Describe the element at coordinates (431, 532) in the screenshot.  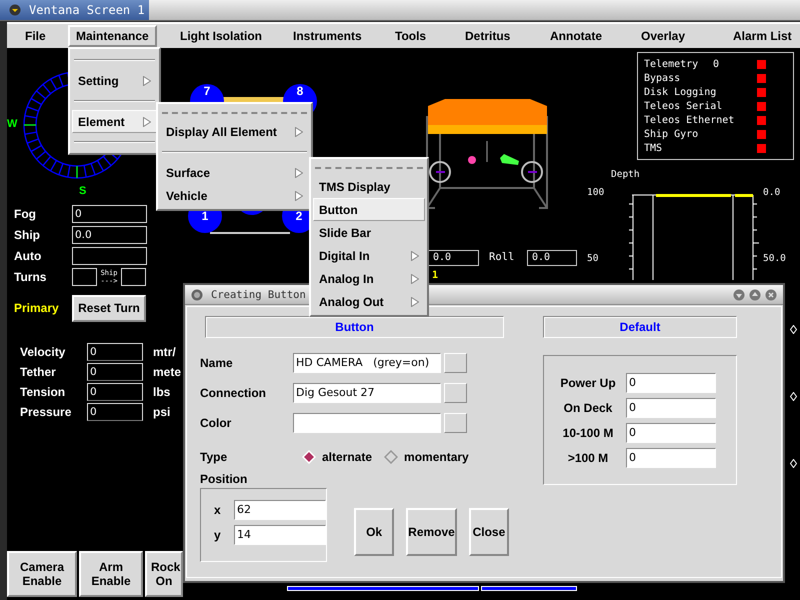
I see `dialog-button: Remove` at that location.